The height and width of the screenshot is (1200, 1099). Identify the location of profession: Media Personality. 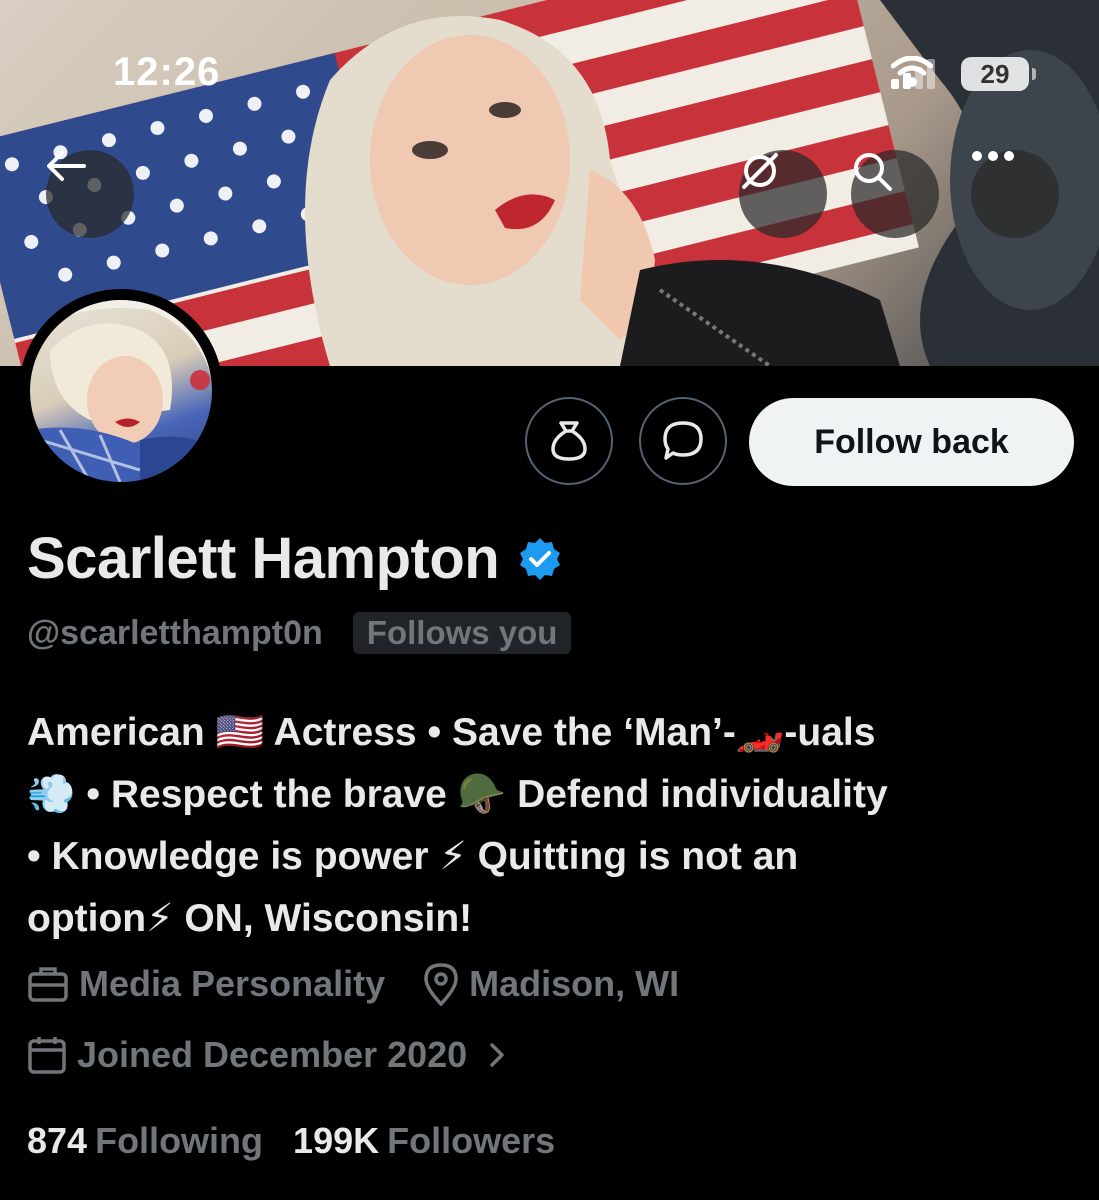
(206, 984).